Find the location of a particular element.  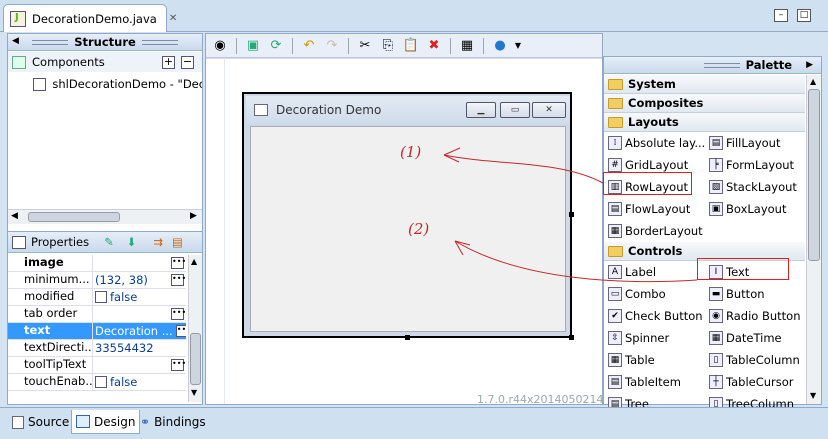

tab-bindings-label: Bindings is located at coordinates (180, 422).